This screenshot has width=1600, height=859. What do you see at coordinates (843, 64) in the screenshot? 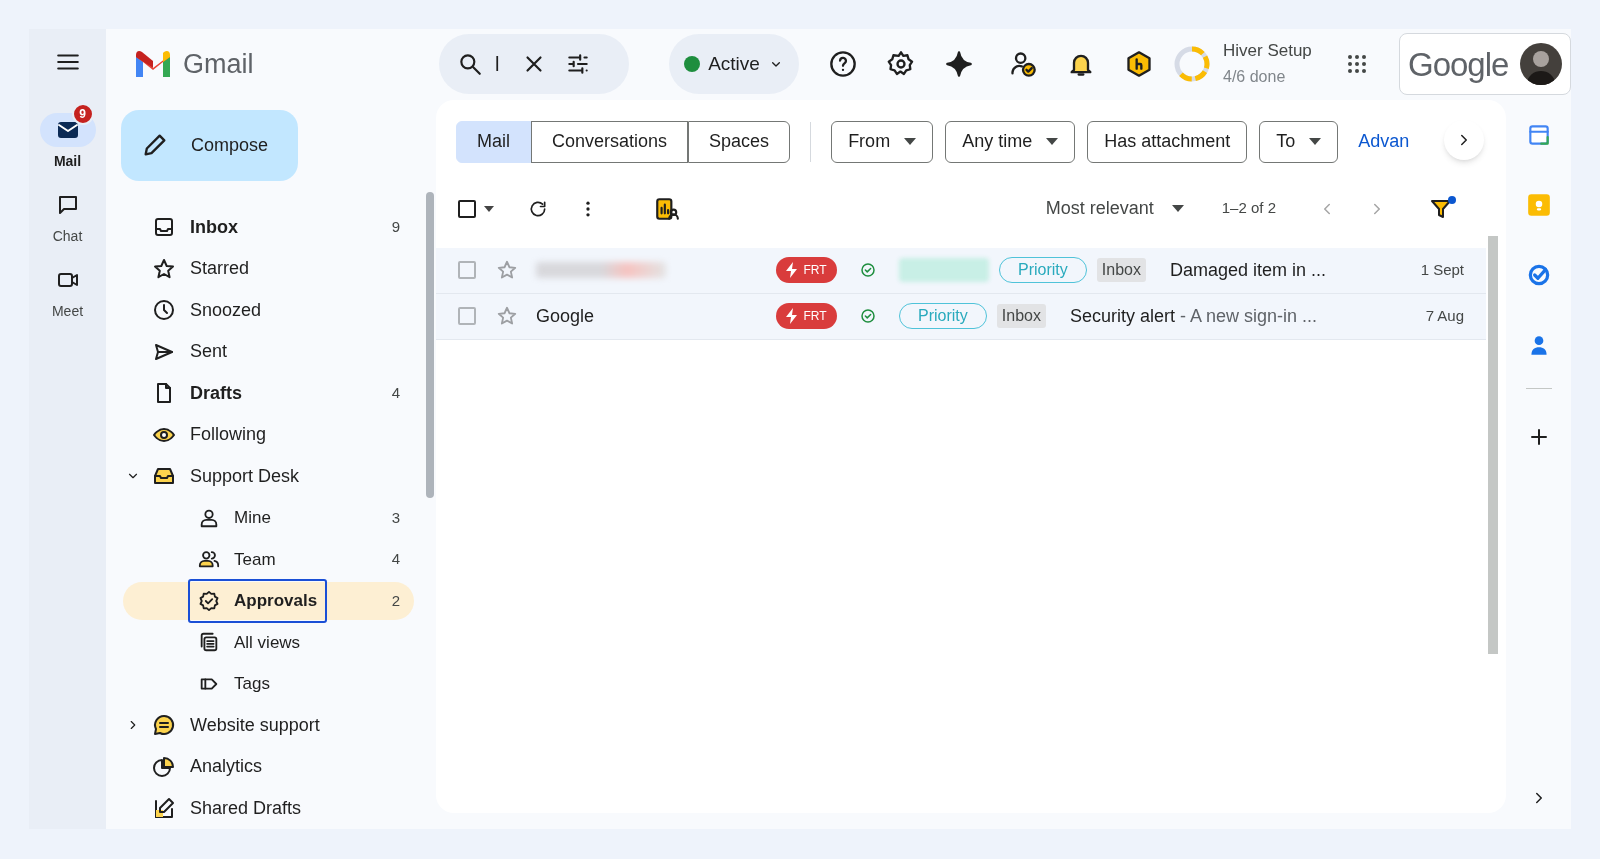
I see `help-icon` at bounding box center [843, 64].